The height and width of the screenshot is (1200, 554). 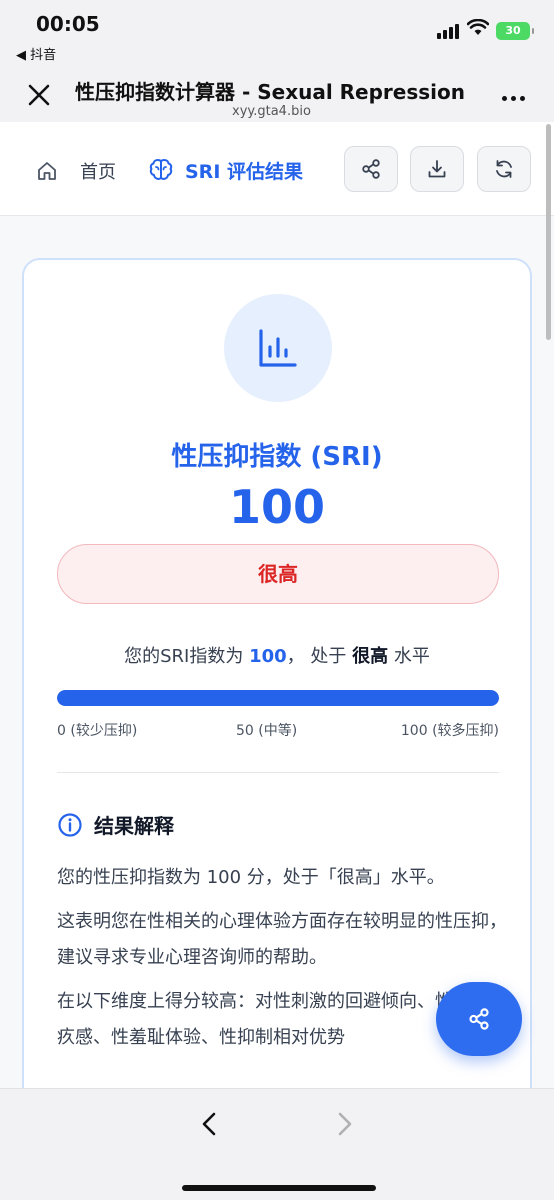 I want to click on status-bar: 00:05 30, so click(x=277, y=20).